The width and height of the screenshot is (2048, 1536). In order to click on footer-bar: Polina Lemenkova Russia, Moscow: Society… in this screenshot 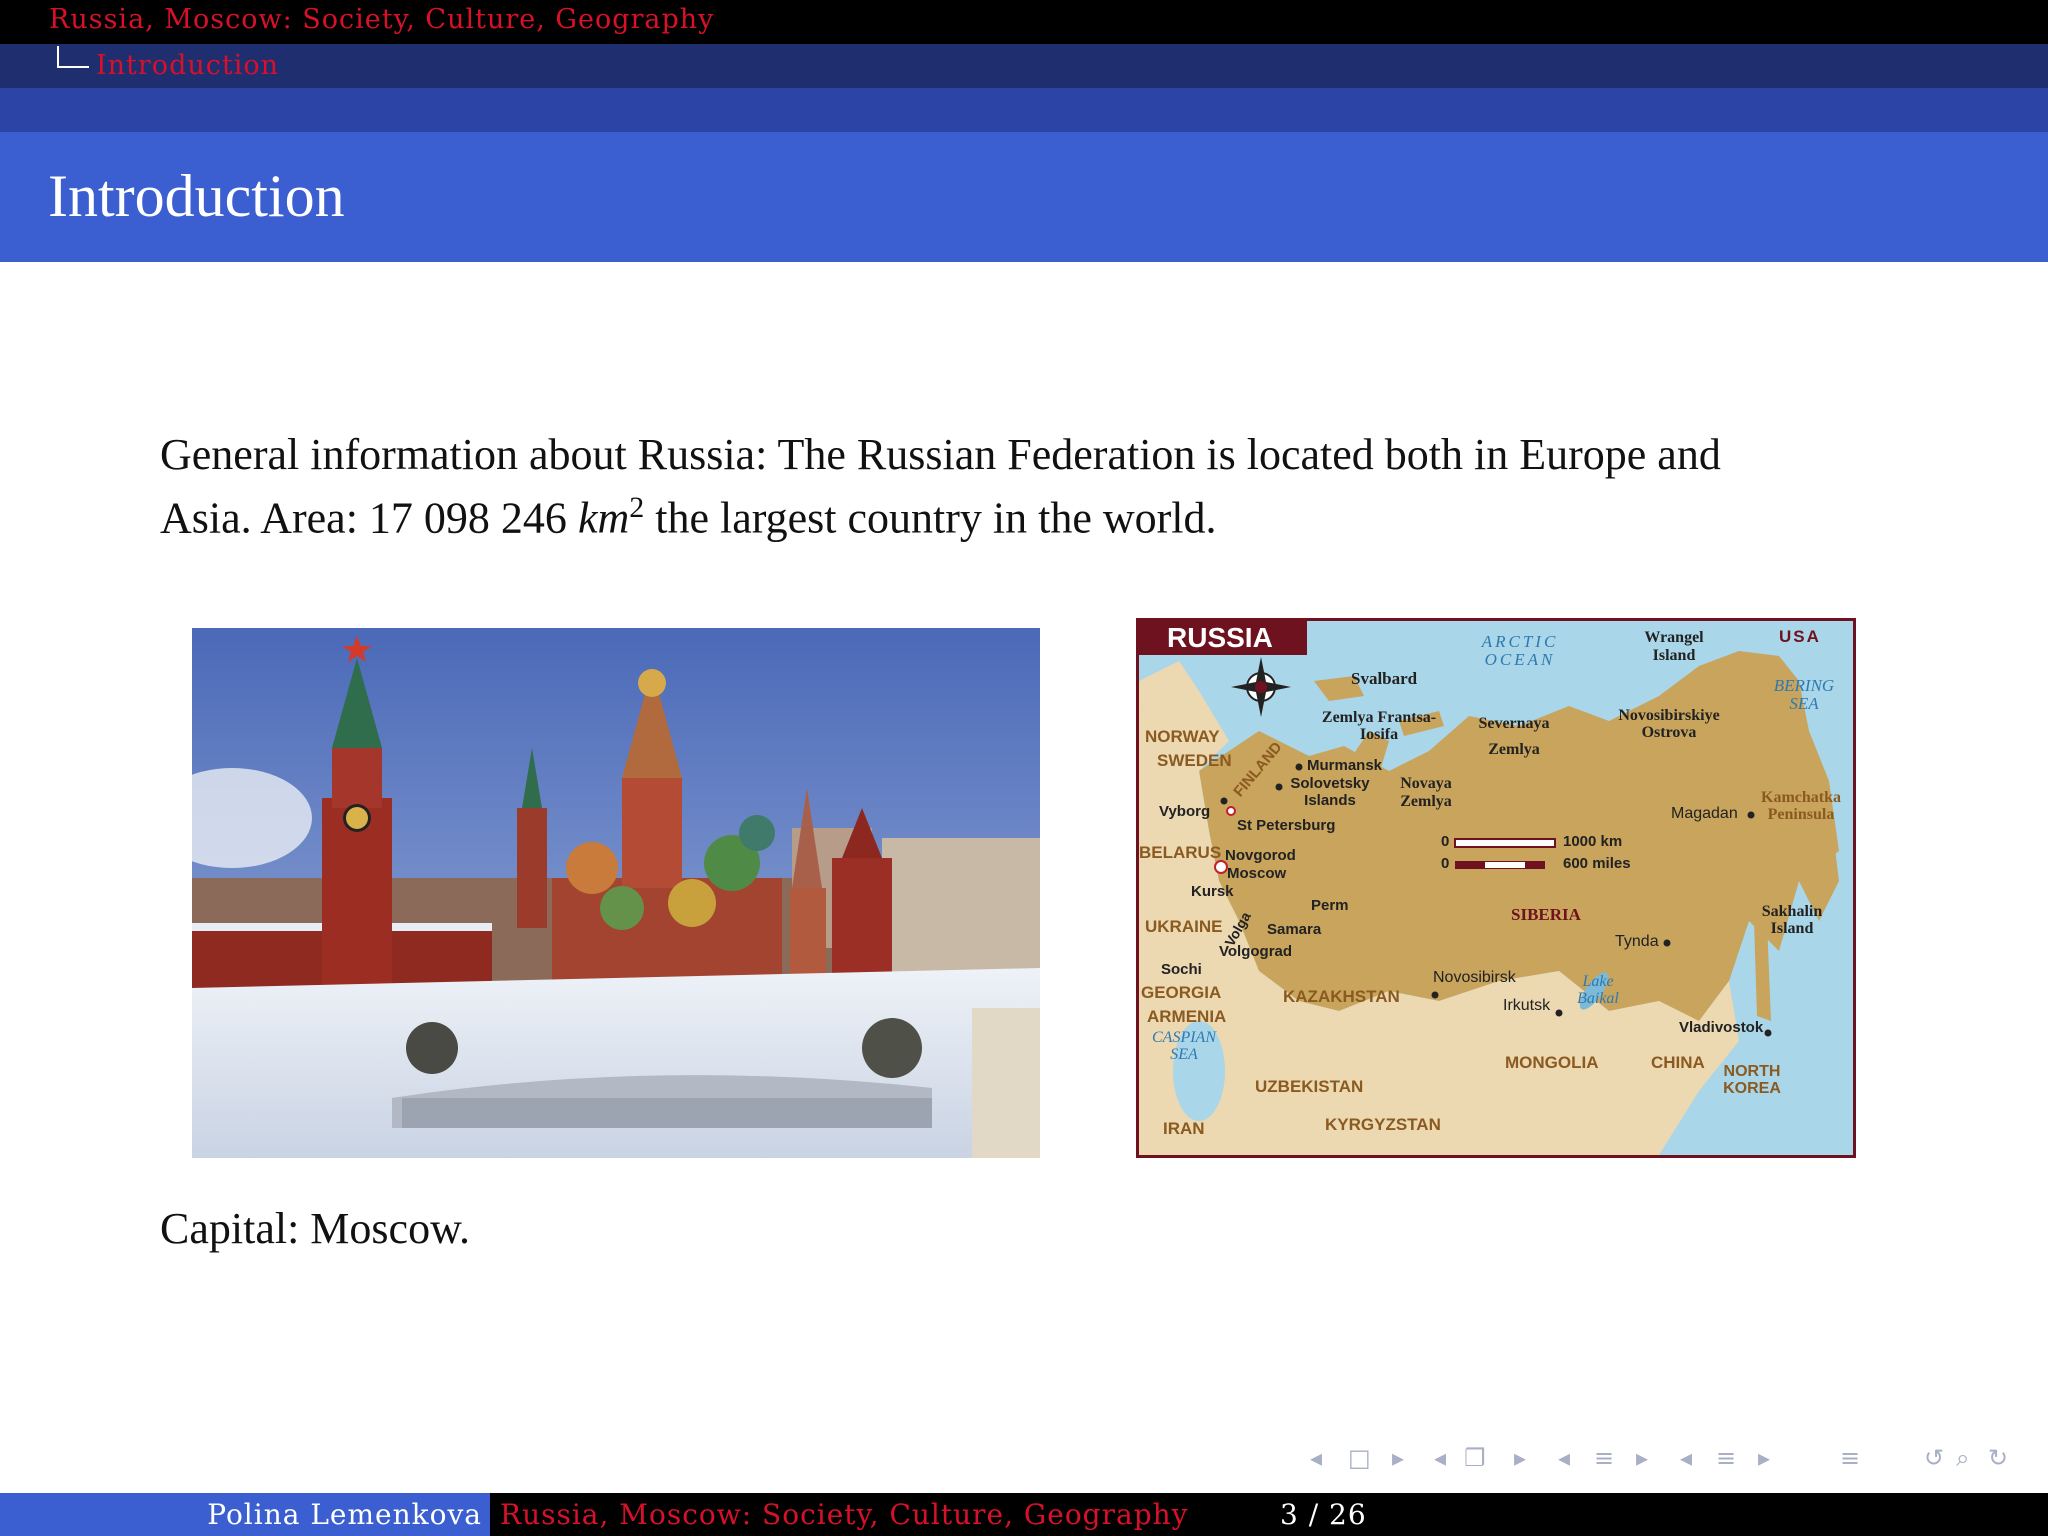, I will do `click(1024, 1514)`.